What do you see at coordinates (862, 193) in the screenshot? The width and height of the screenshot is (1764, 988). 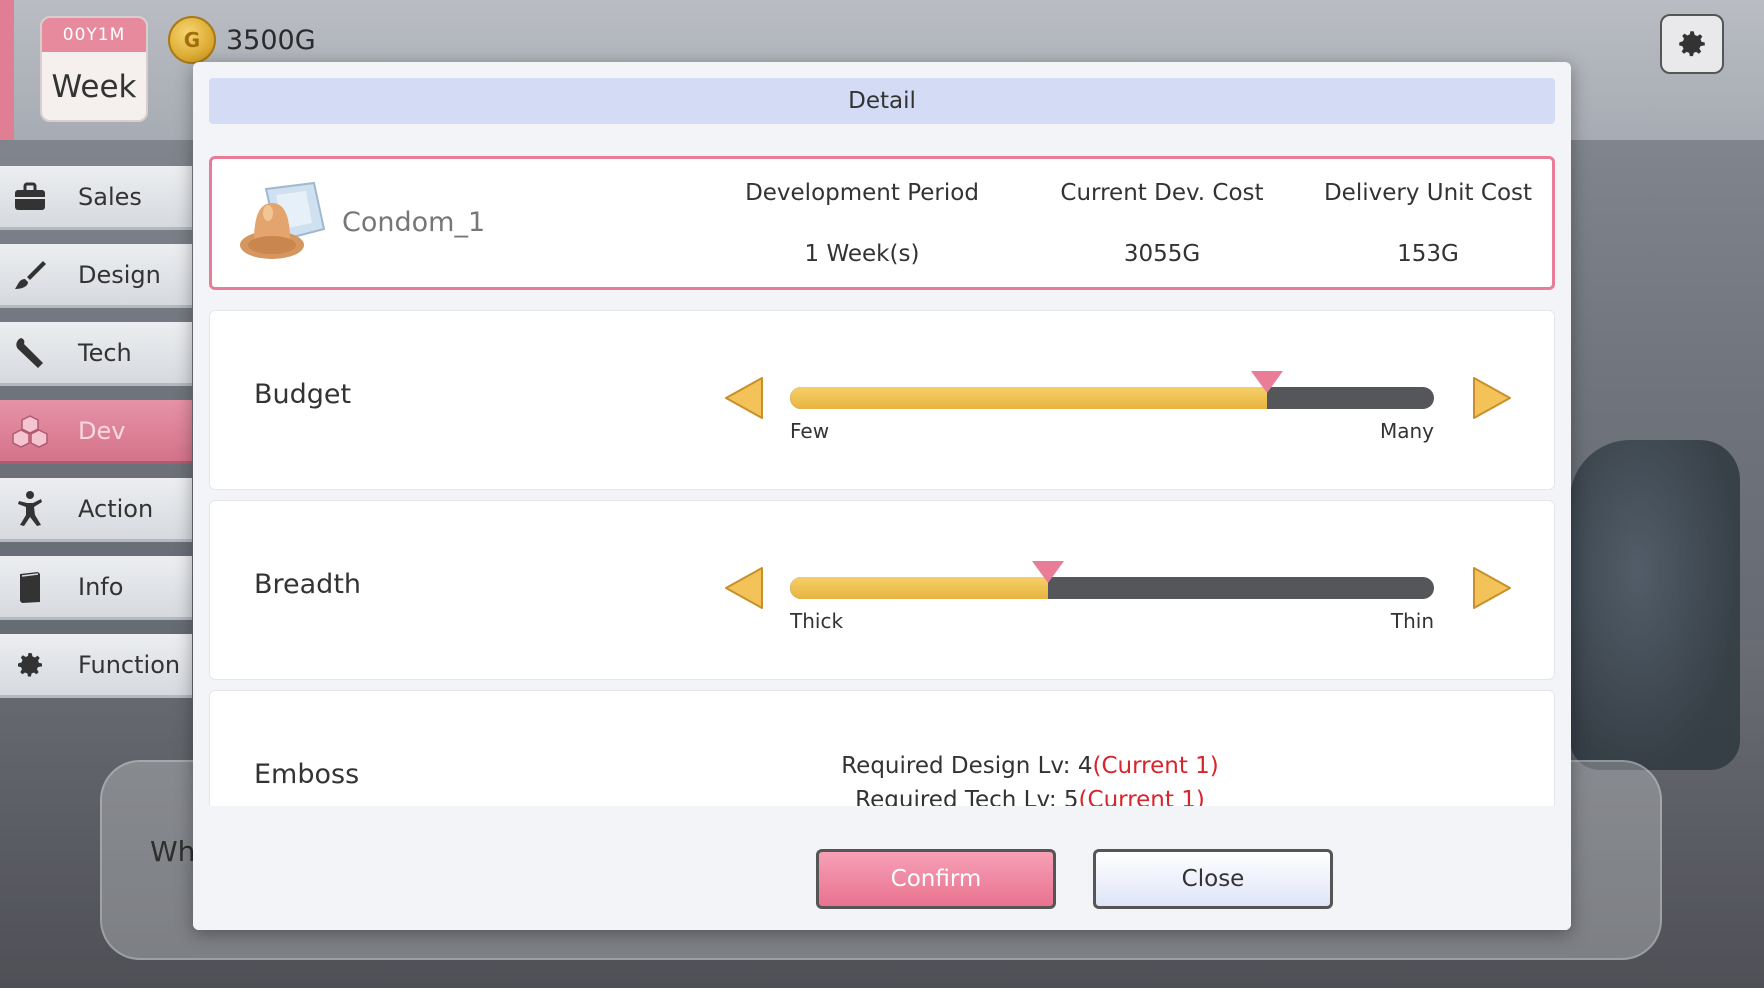 I see `stat-label: Development Period` at bounding box center [862, 193].